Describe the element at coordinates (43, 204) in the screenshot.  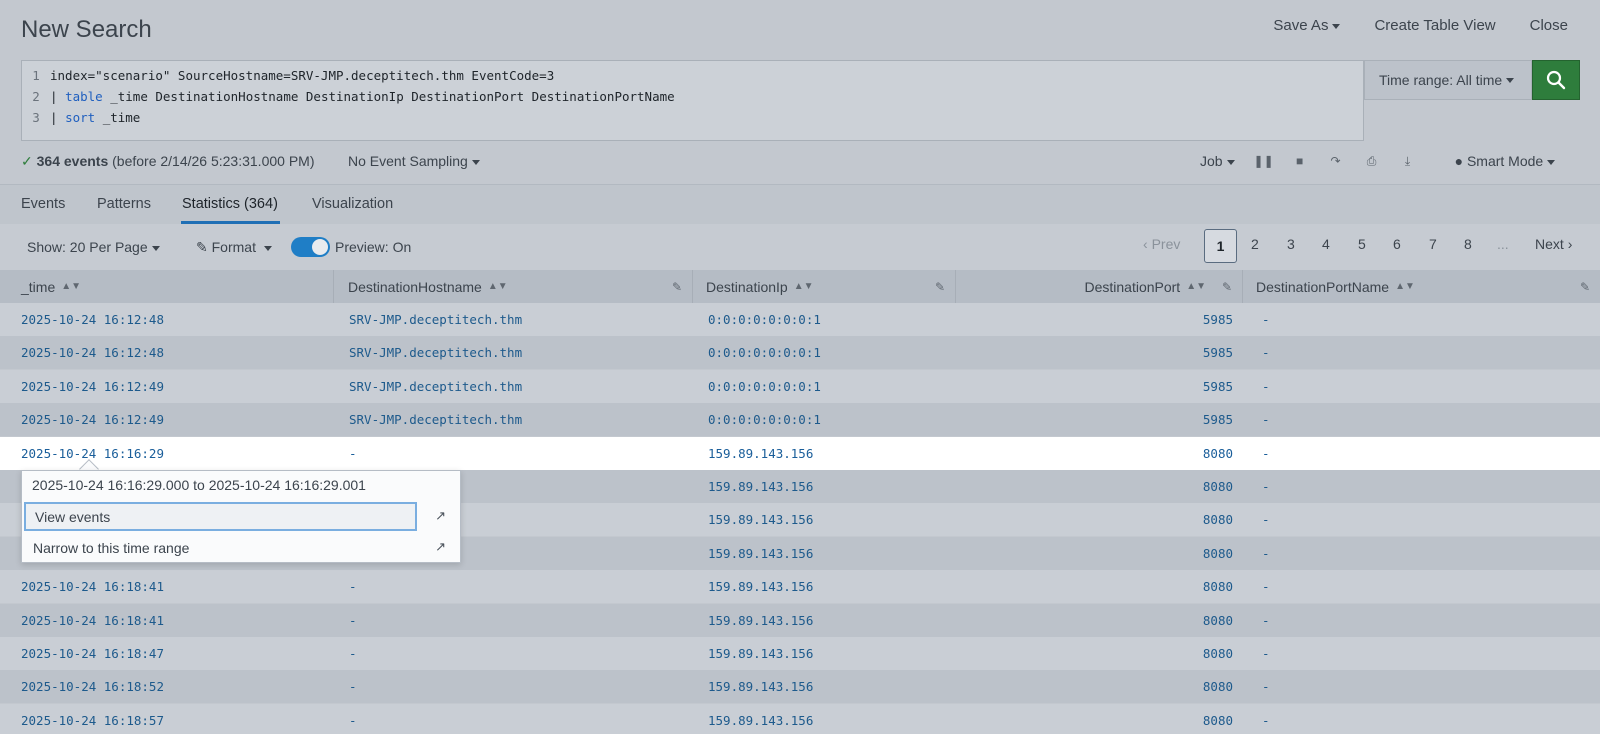
I see `tab-events: Events` at that location.